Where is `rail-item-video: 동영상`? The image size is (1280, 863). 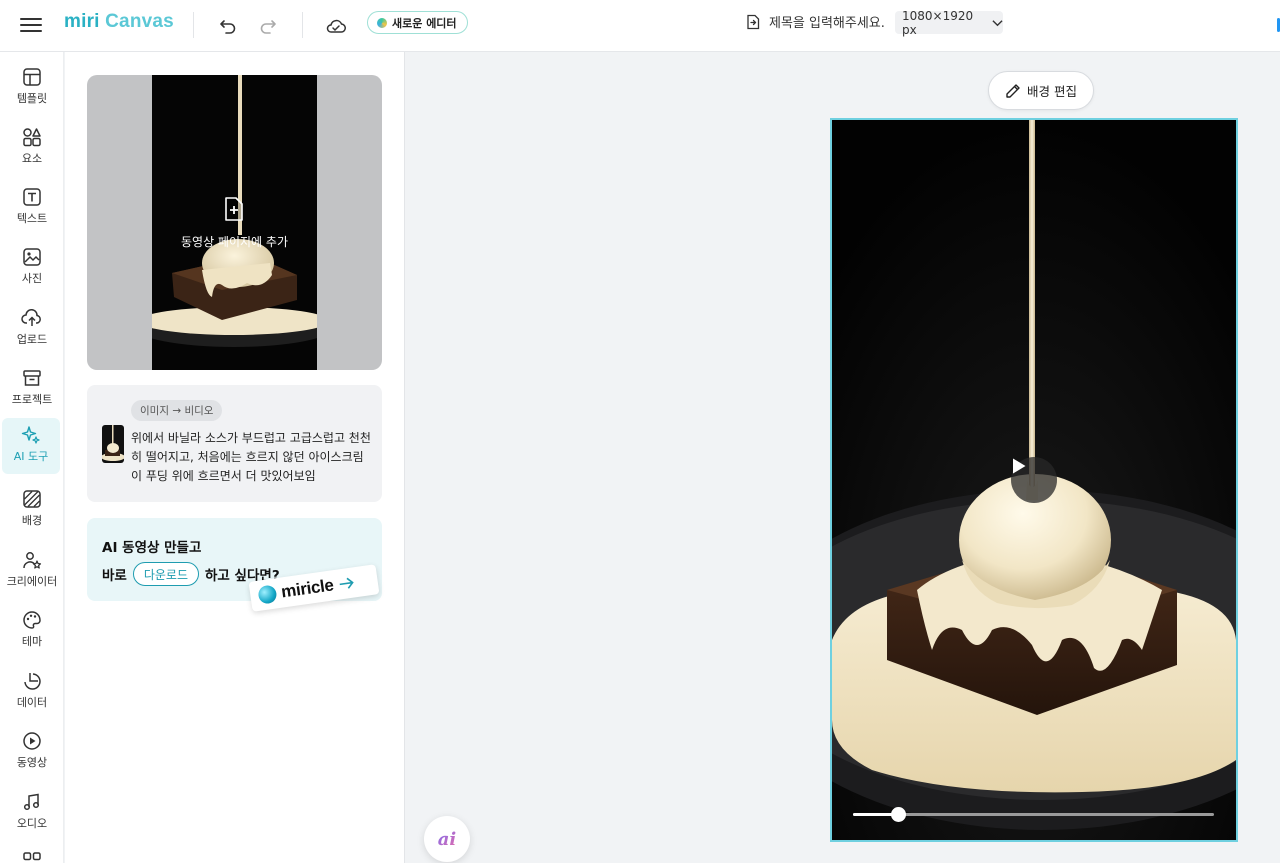 rail-item-video: 동영상 is located at coordinates (32, 752).